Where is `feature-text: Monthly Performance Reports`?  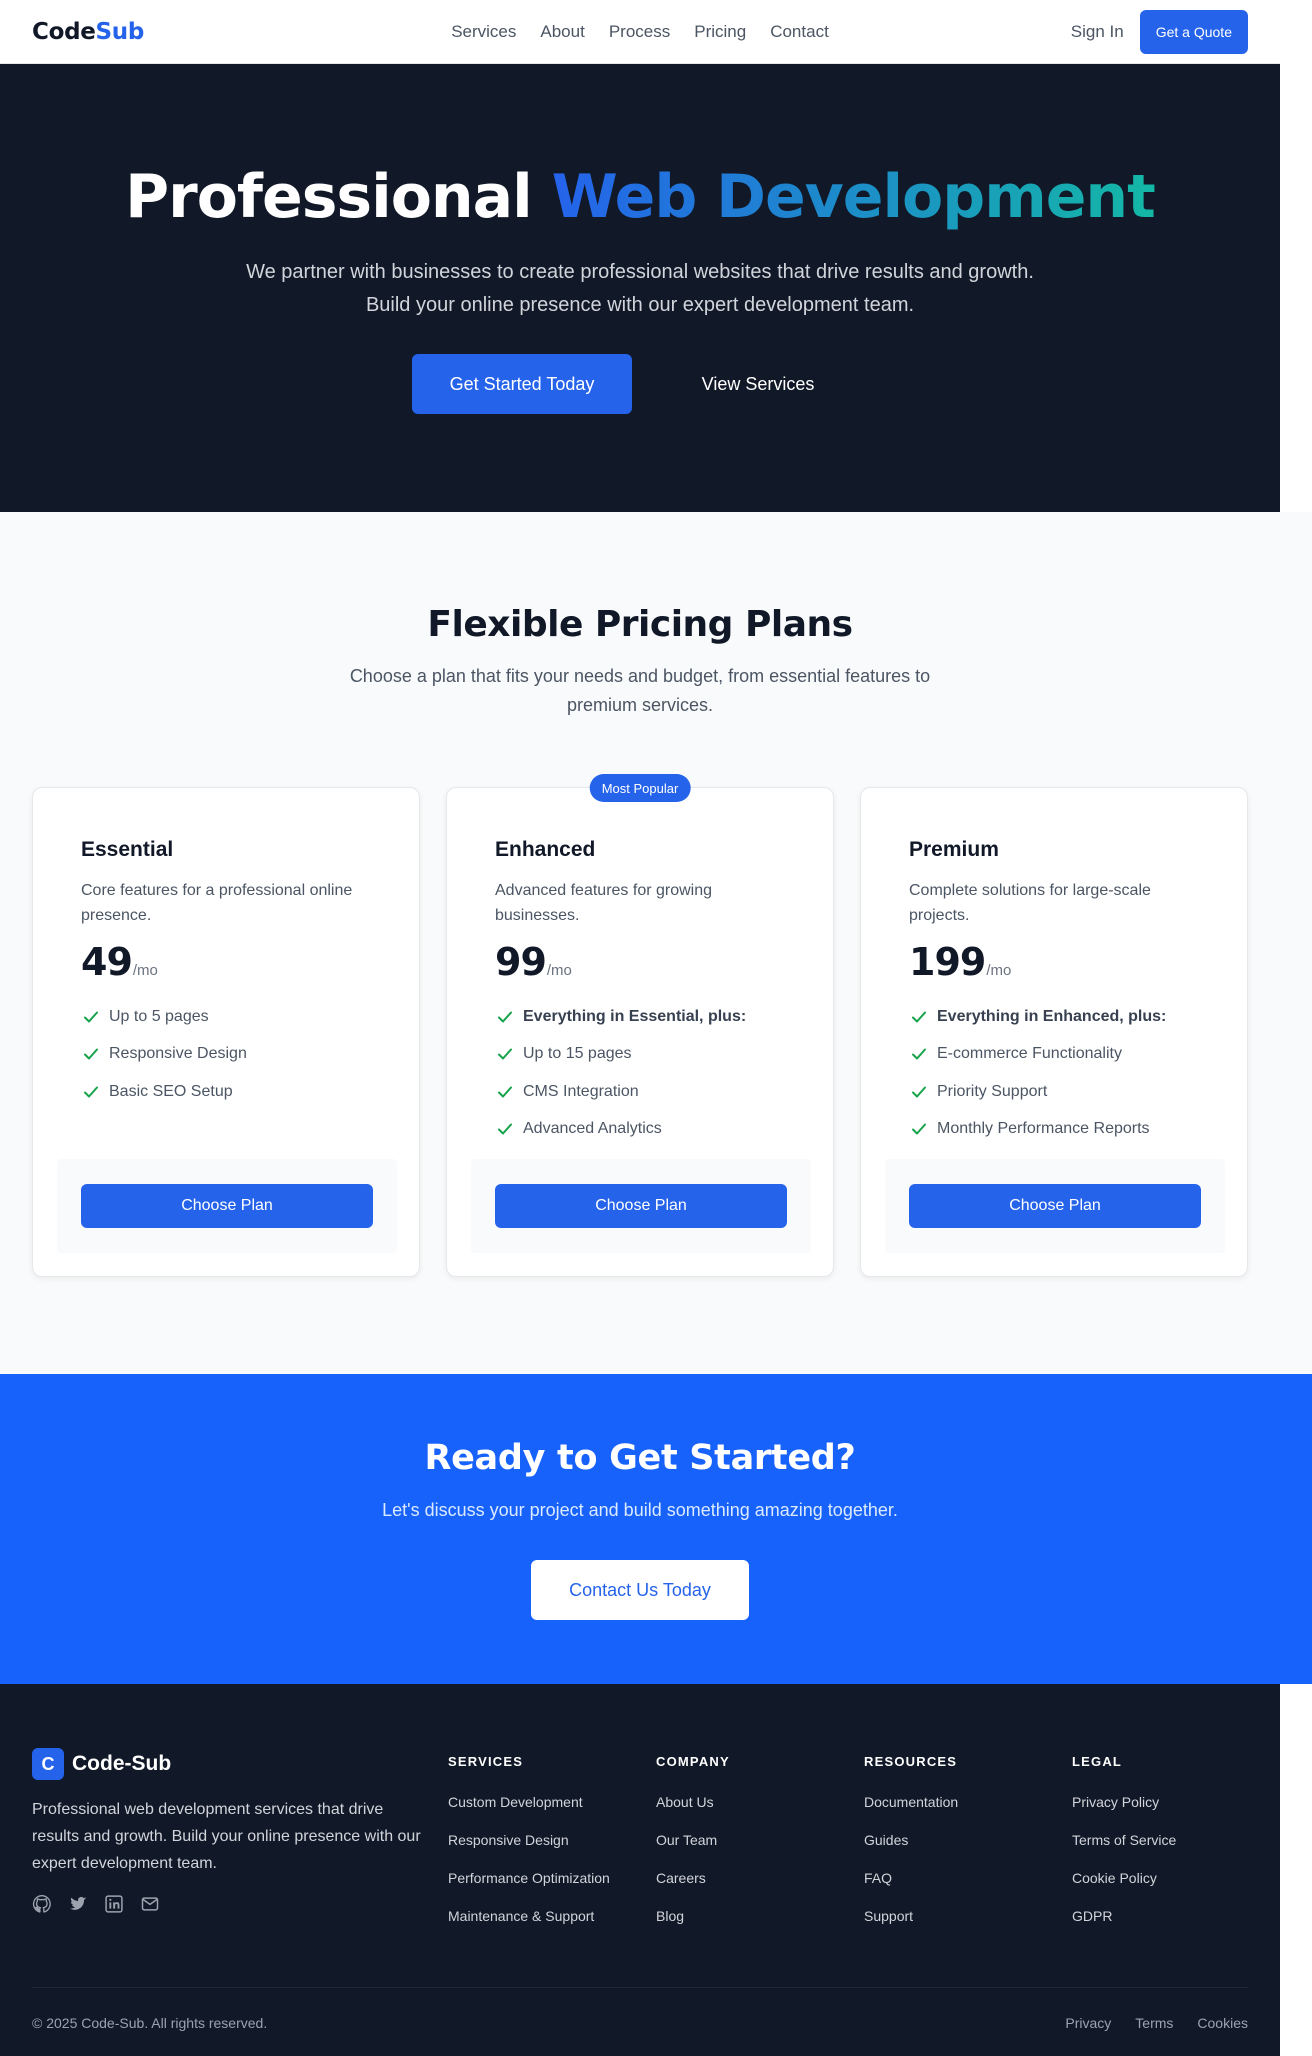 feature-text: Monthly Performance Reports is located at coordinates (1043, 1129).